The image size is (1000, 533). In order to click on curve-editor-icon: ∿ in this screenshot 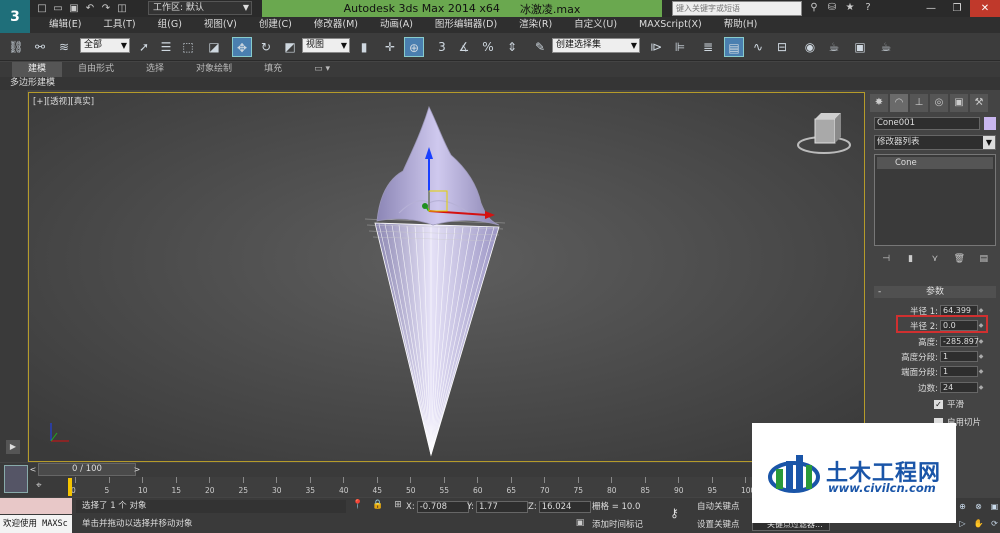, I will do `click(758, 47)`.